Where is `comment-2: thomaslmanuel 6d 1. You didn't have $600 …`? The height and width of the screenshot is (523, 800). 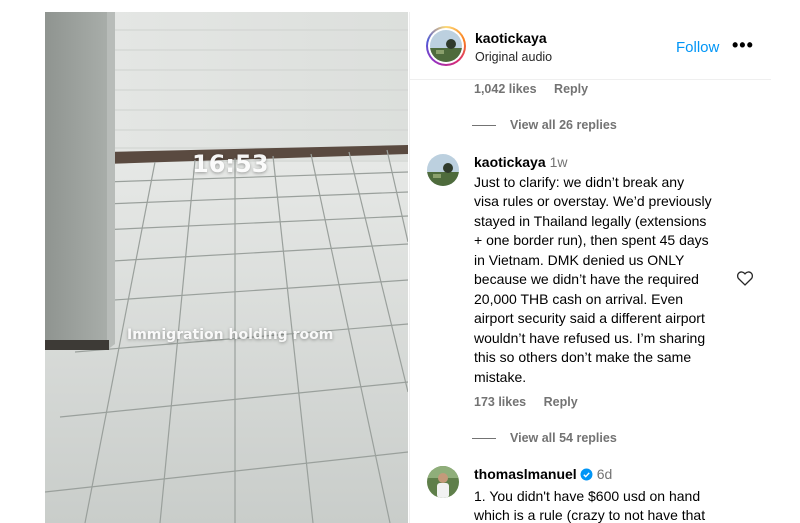 comment-2: thomaslmanuel 6d 1. You didn't have $600 … is located at coordinates (605, 494).